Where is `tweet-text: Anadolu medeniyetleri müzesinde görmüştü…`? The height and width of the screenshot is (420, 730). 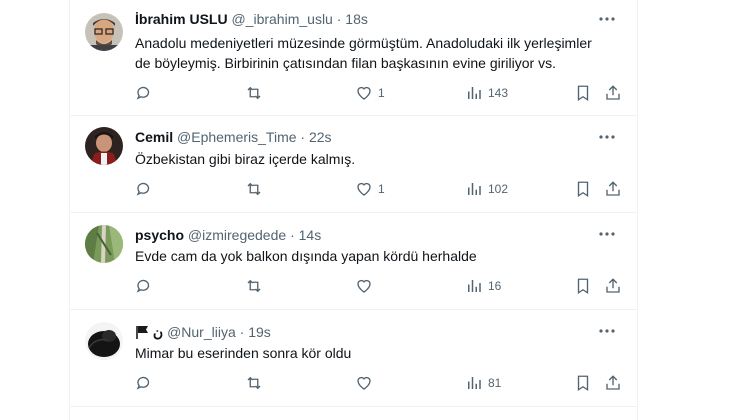
tweet-text: Anadolu medeniyetleri müzesinde görmüştü… is located at coordinates (363, 53).